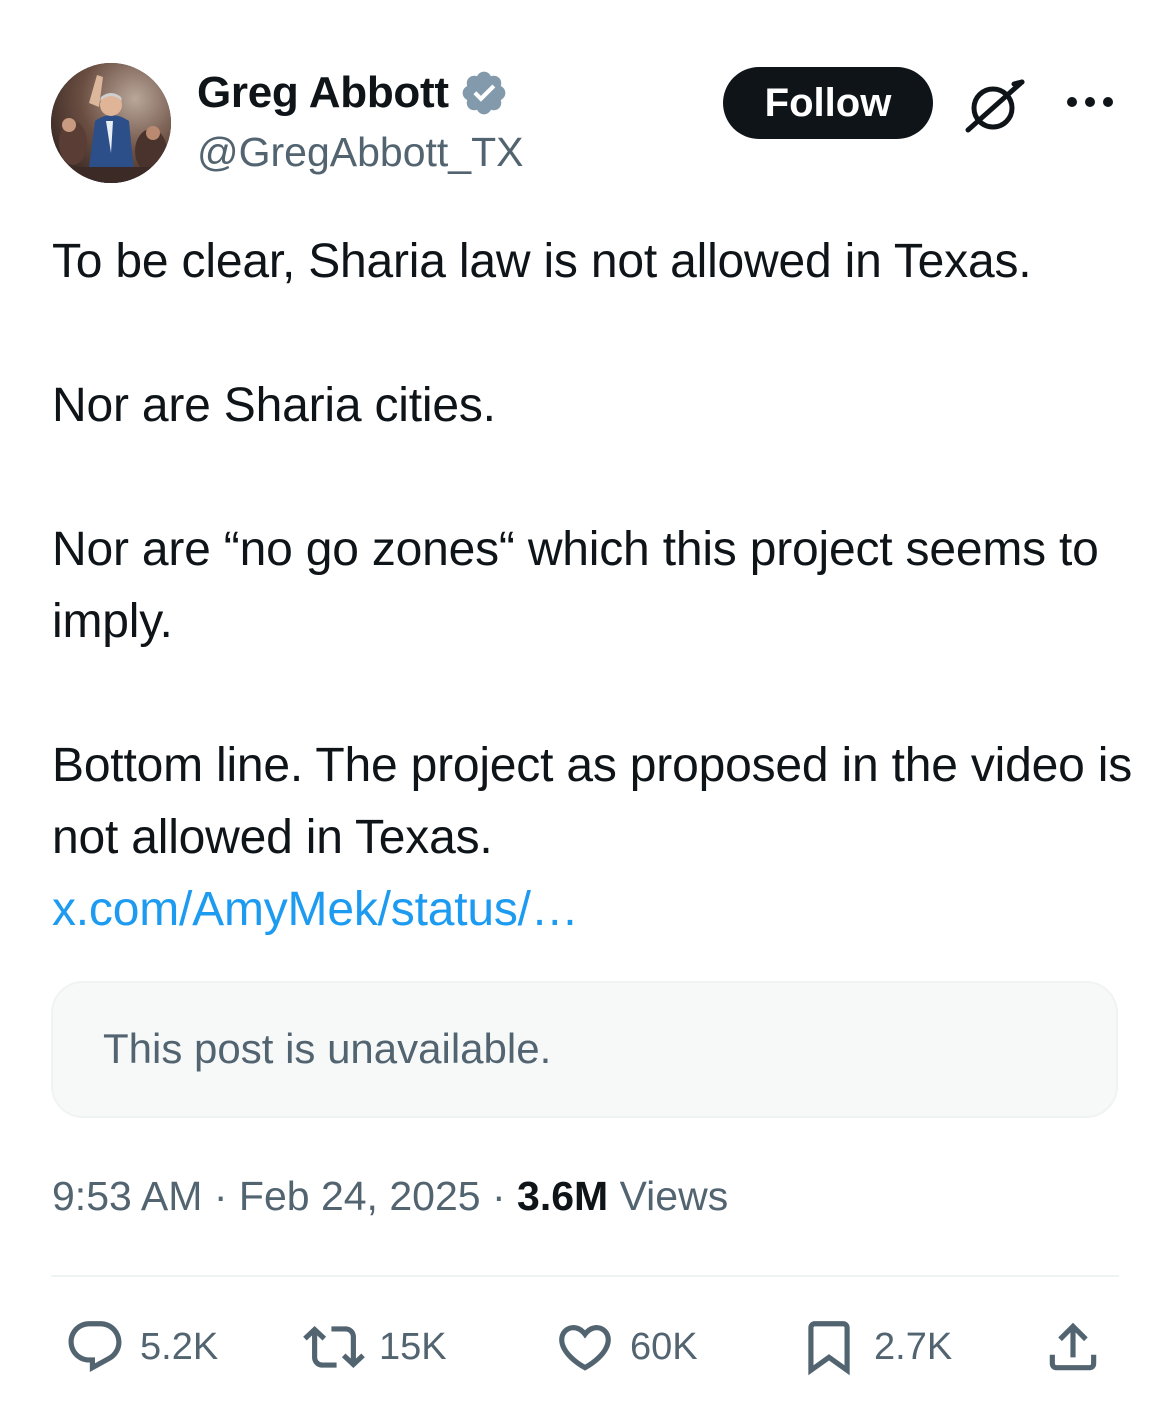 Image resolution: width=1170 pixels, height=1408 pixels. What do you see at coordinates (484, 93) in the screenshot?
I see `verified-badge-icon` at bounding box center [484, 93].